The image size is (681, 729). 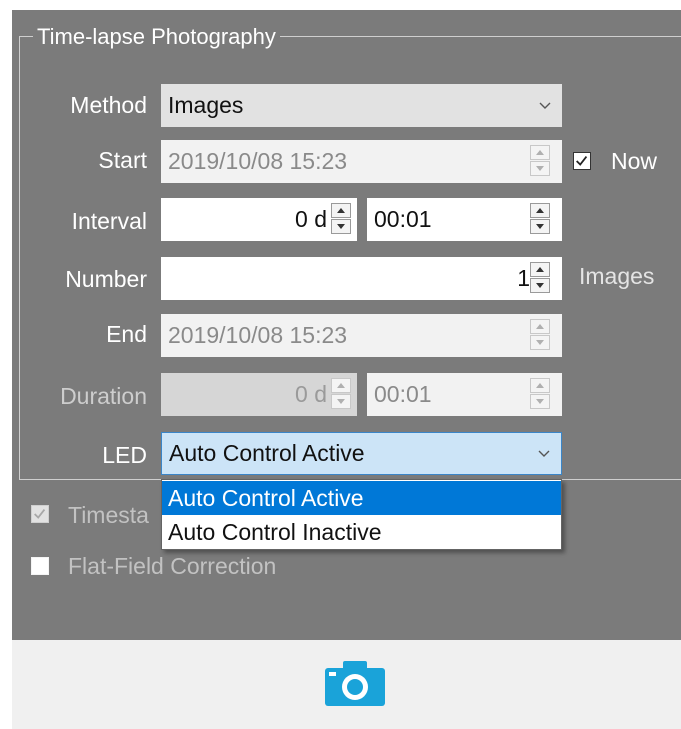 What do you see at coordinates (361, 498) in the screenshot?
I see `led-option-active: Auto Control Active` at bounding box center [361, 498].